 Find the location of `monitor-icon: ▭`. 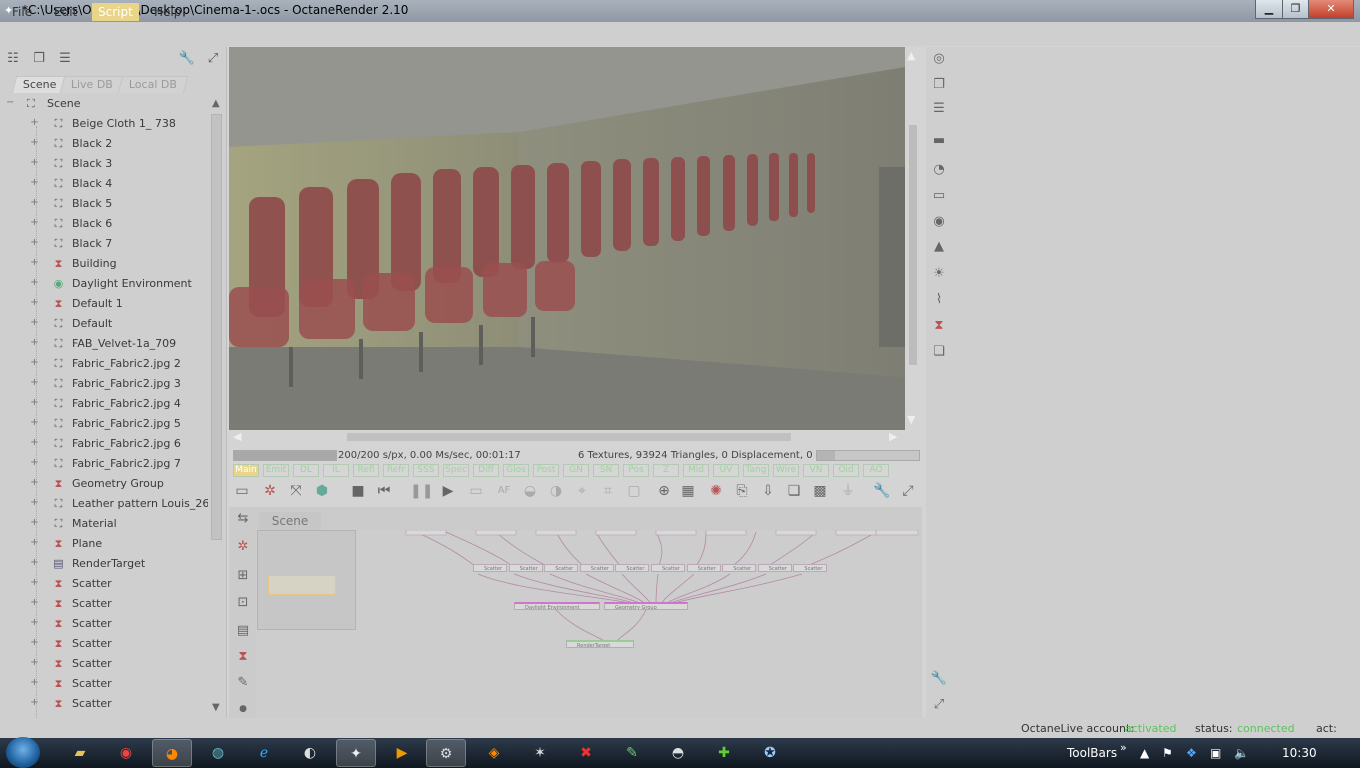

monitor-icon: ▭ is located at coordinates (939, 196).